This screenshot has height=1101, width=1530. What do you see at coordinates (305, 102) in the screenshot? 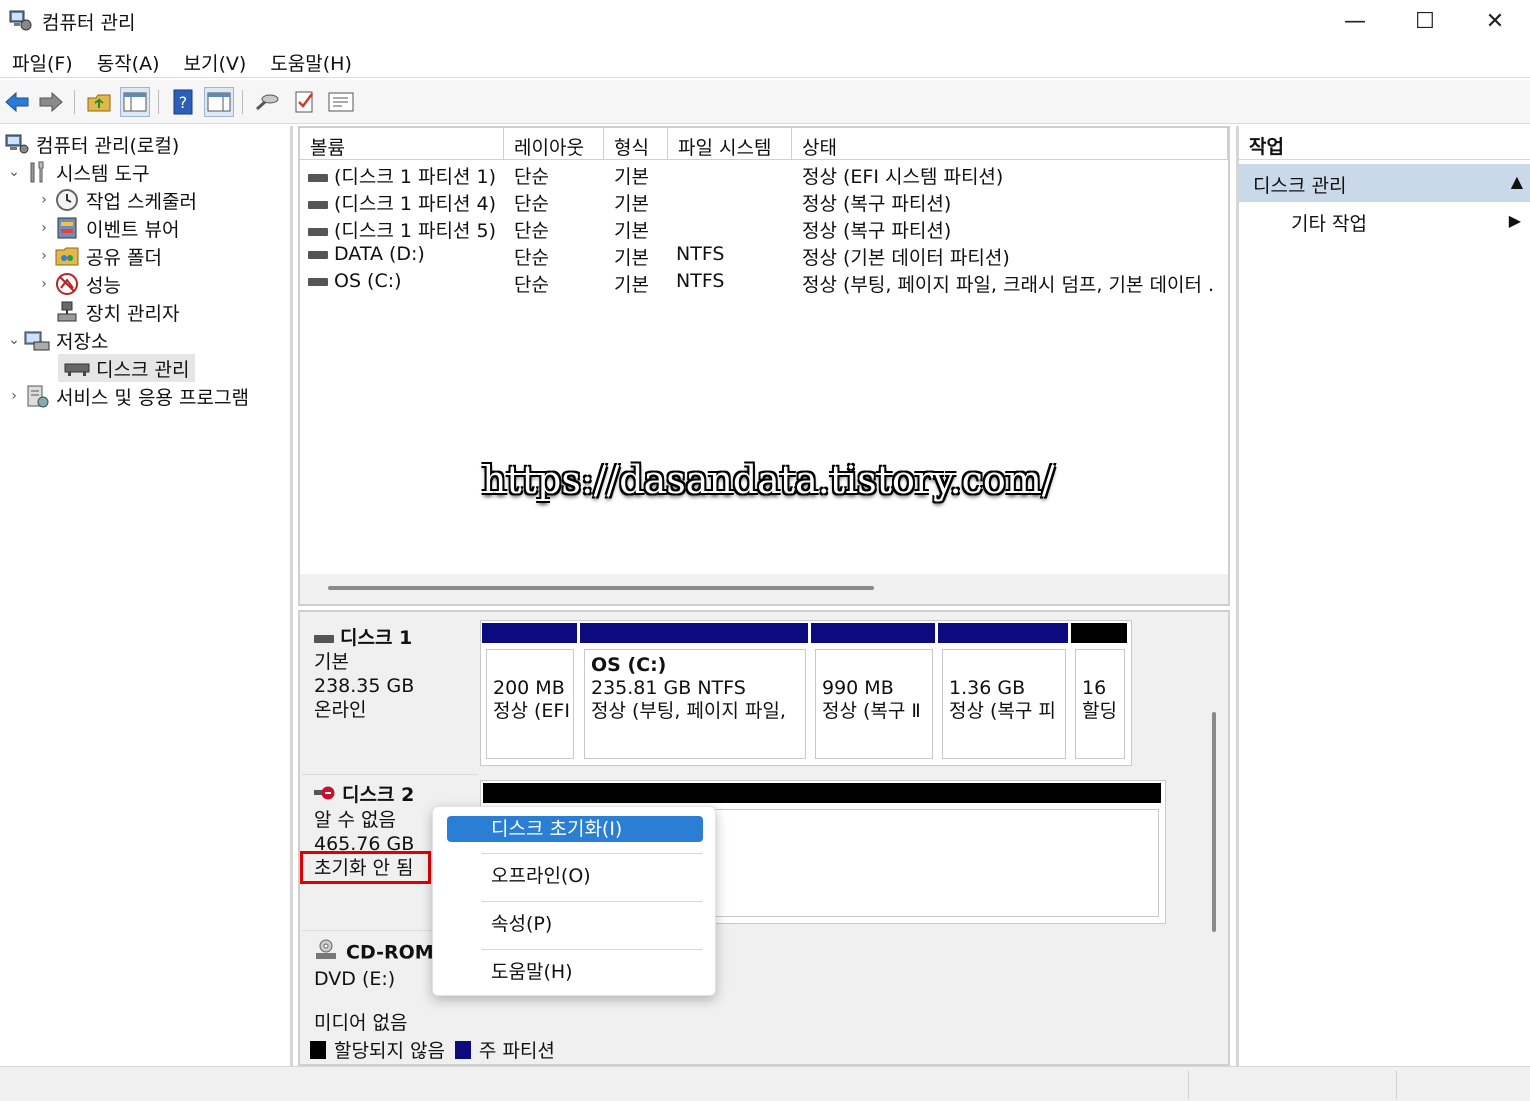
I see `checklist-icon` at bounding box center [305, 102].